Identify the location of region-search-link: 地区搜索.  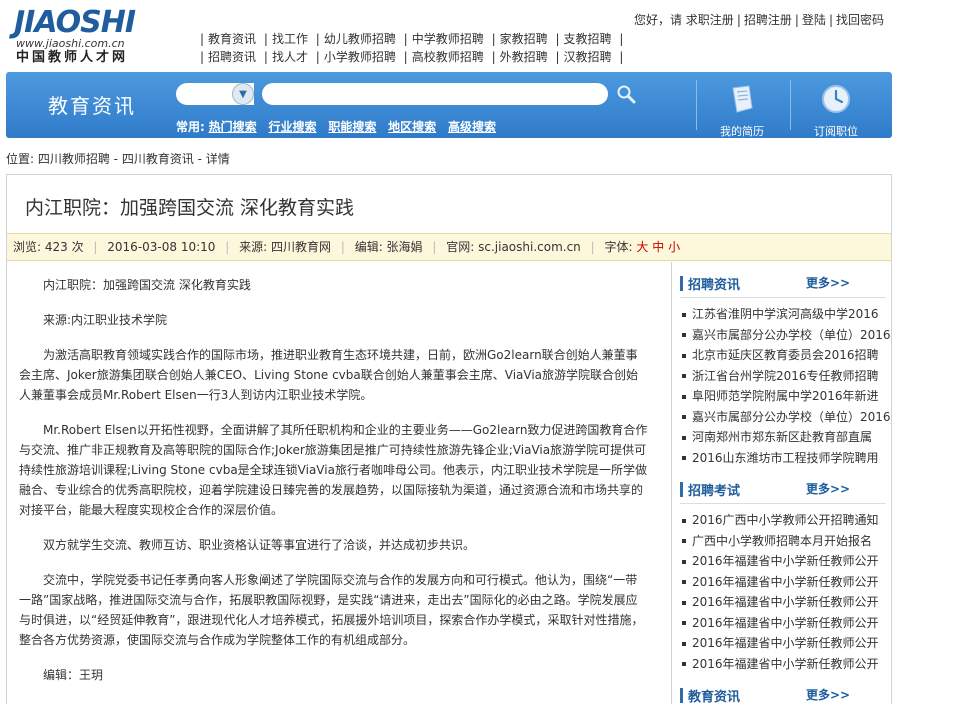
(412, 127).